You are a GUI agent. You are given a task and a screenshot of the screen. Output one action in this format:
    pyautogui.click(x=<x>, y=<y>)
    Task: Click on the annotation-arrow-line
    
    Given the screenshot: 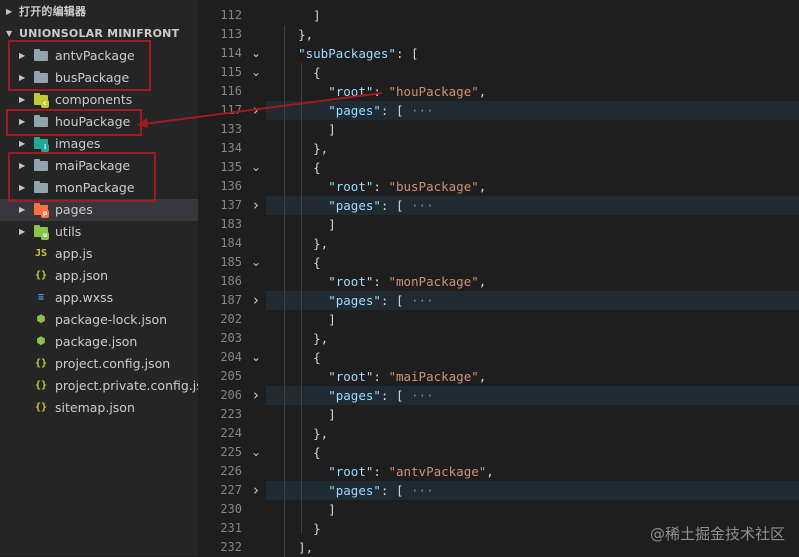 What is the action you would take?
    pyautogui.click(x=263, y=108)
    